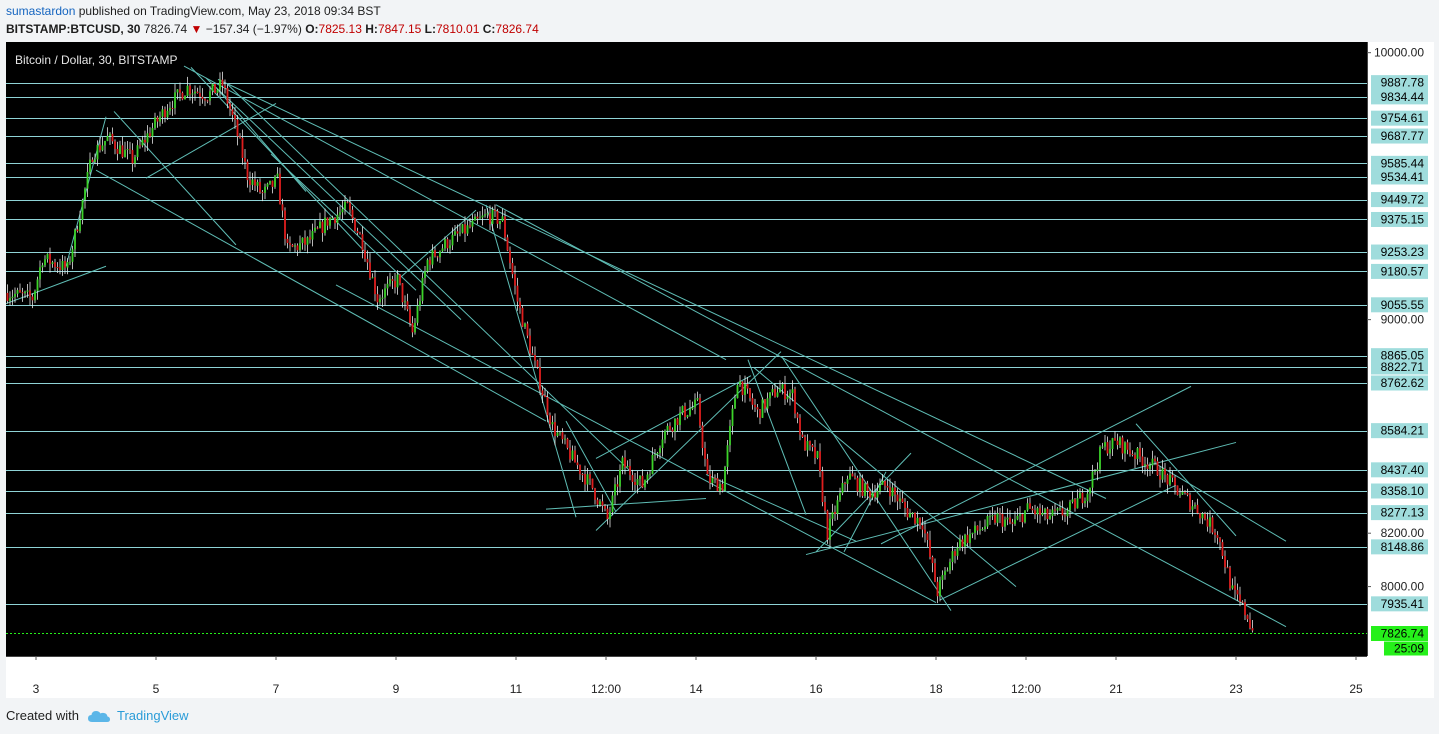  What do you see at coordinates (1403, 367) in the screenshot?
I see `price-level-label: 8822.71` at bounding box center [1403, 367].